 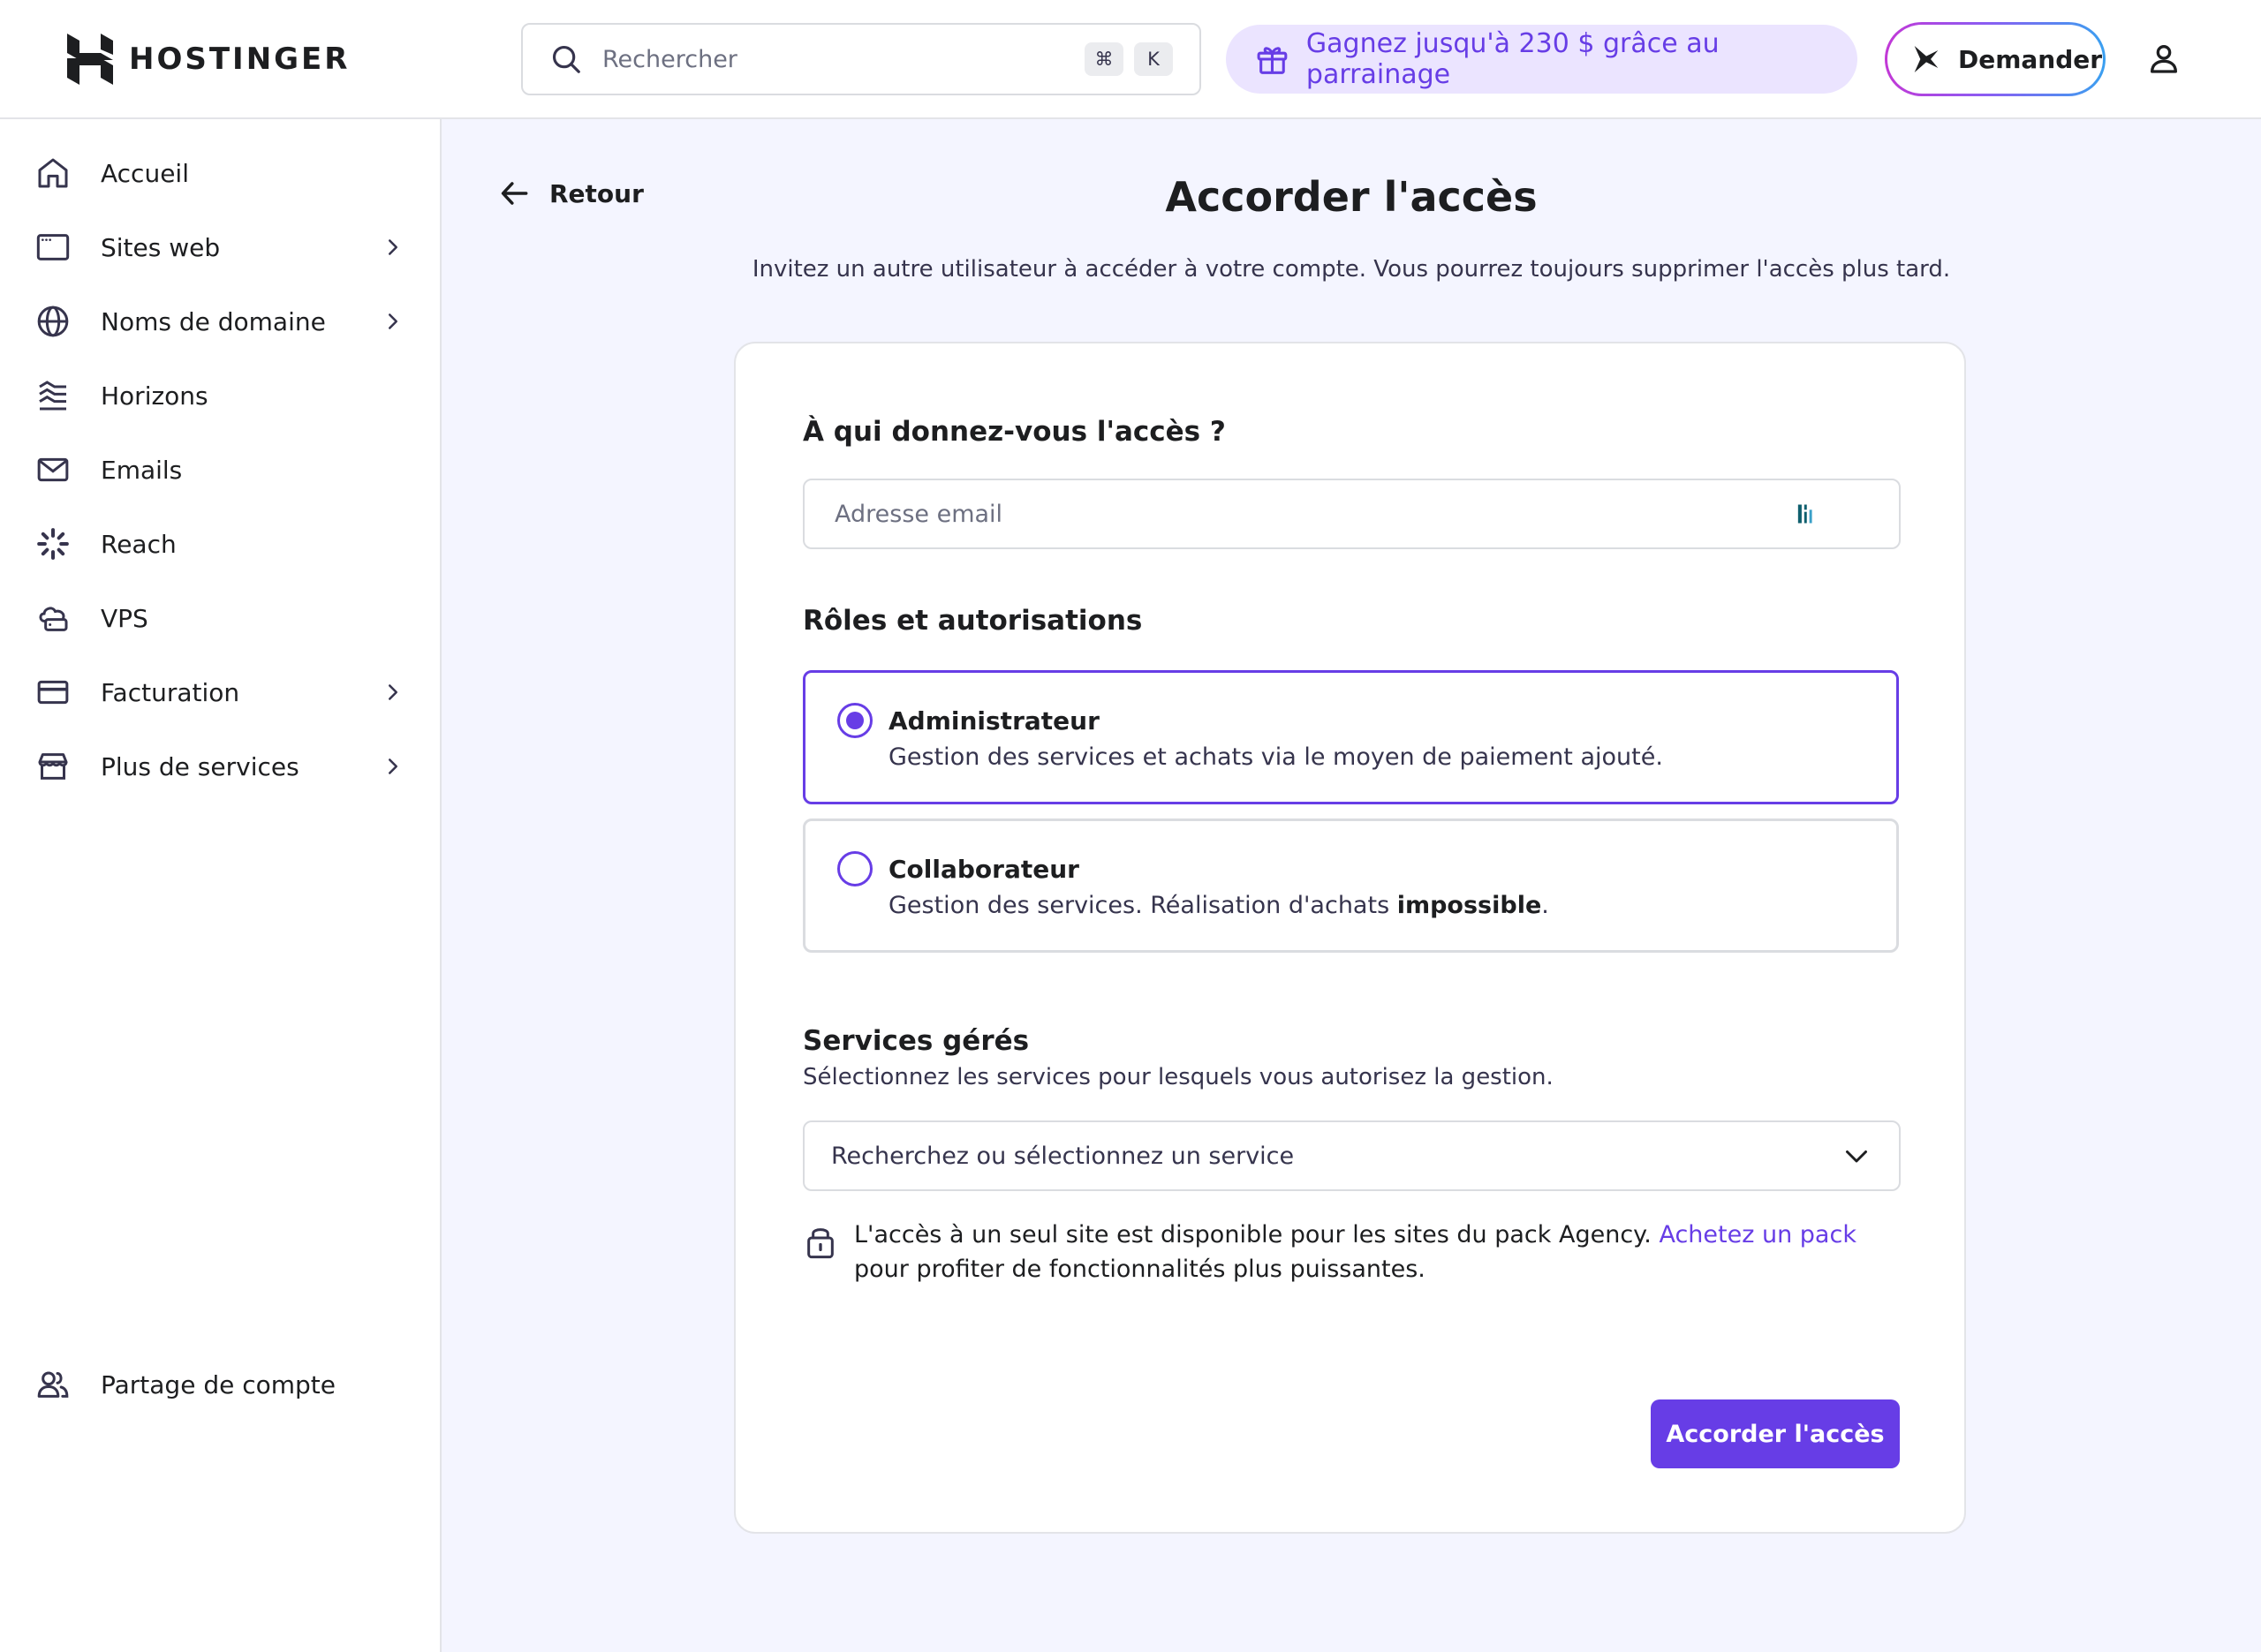 I want to click on globe-icon, so click(x=53, y=322).